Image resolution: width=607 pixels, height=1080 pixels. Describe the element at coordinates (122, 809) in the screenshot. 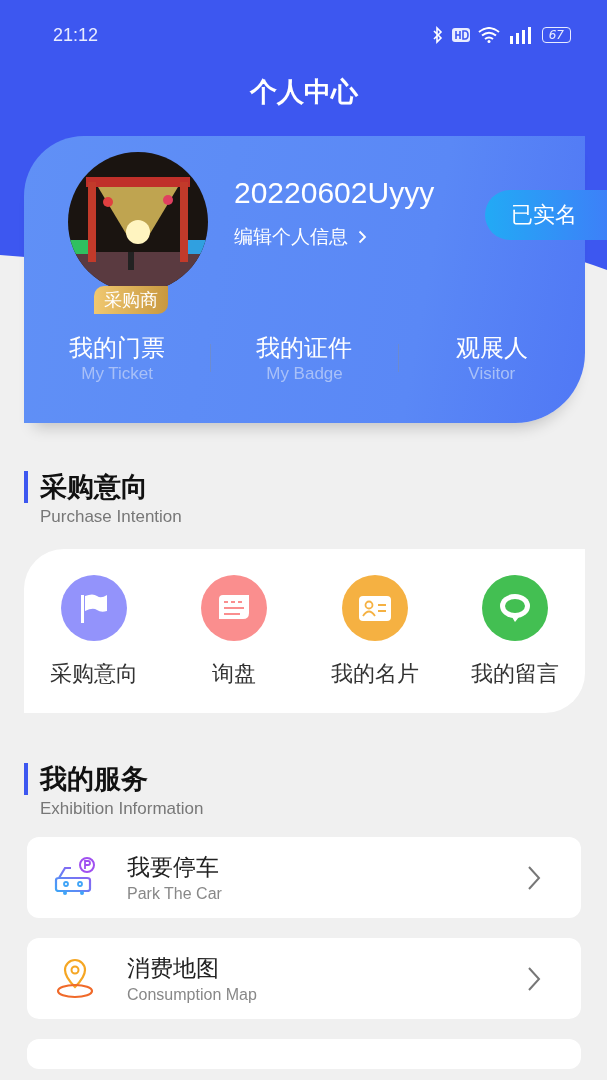

I see `section-subtitle: Exhibition Information` at that location.